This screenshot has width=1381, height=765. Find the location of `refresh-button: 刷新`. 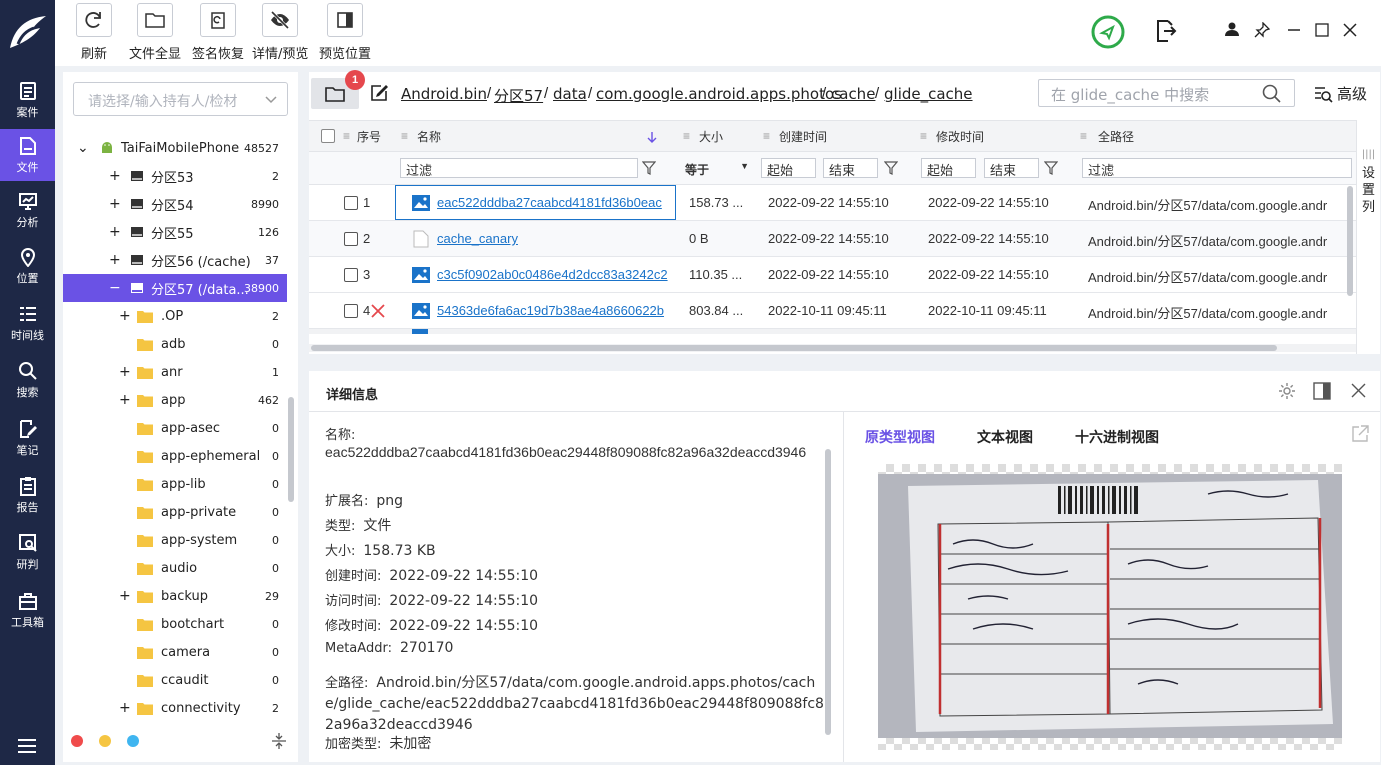

refresh-button: 刷新 is located at coordinates (94, 32).